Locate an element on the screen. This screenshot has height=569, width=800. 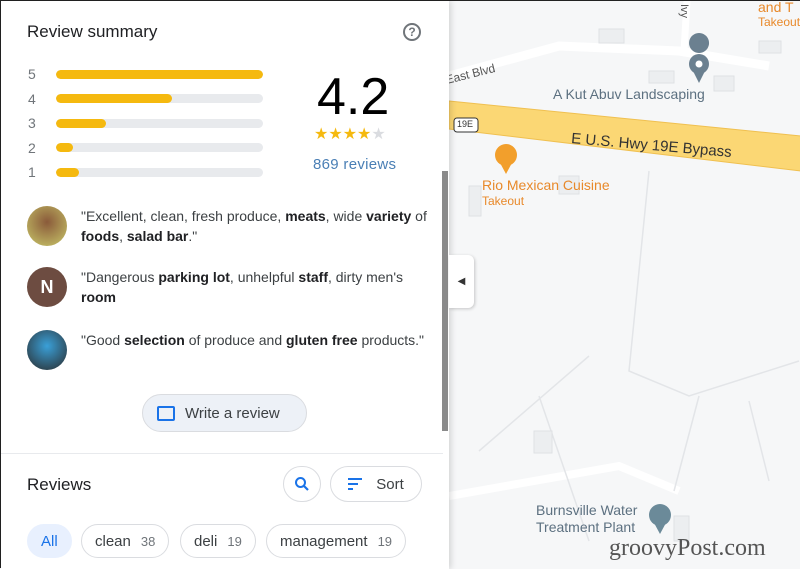
star-rating: ★★★★★ is located at coordinates (350, 134).